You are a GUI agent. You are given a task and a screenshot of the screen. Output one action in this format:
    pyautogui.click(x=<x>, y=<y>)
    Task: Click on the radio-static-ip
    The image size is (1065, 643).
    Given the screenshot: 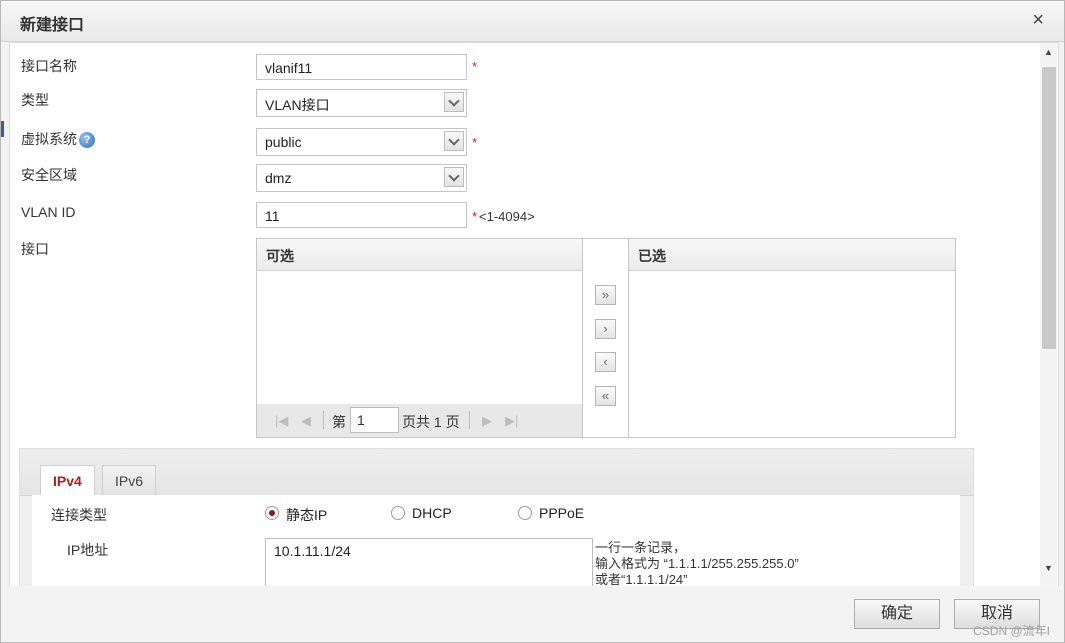 What is the action you would take?
    pyautogui.click(x=272, y=513)
    